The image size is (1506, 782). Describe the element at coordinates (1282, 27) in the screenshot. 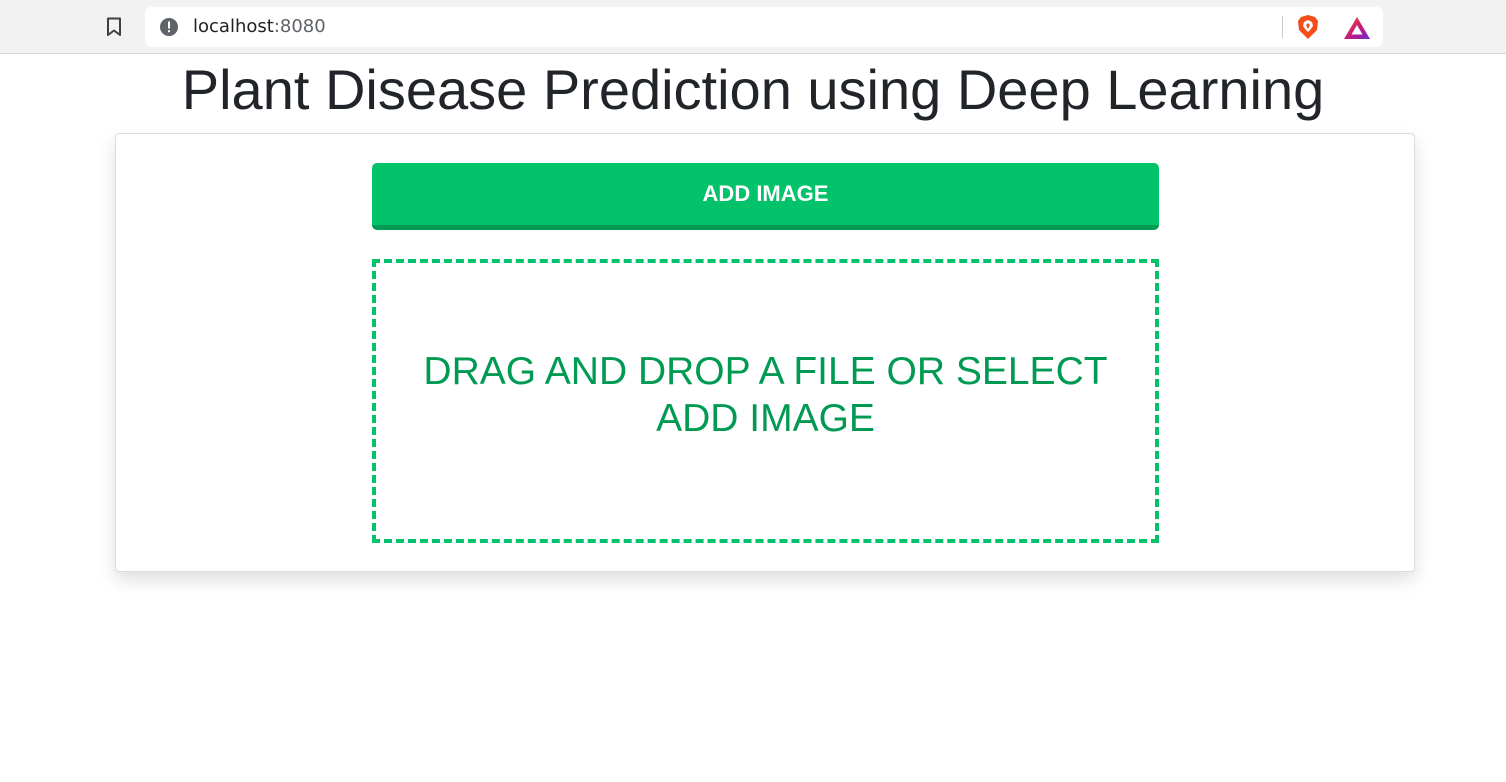

I see `toolbar-divider` at that location.